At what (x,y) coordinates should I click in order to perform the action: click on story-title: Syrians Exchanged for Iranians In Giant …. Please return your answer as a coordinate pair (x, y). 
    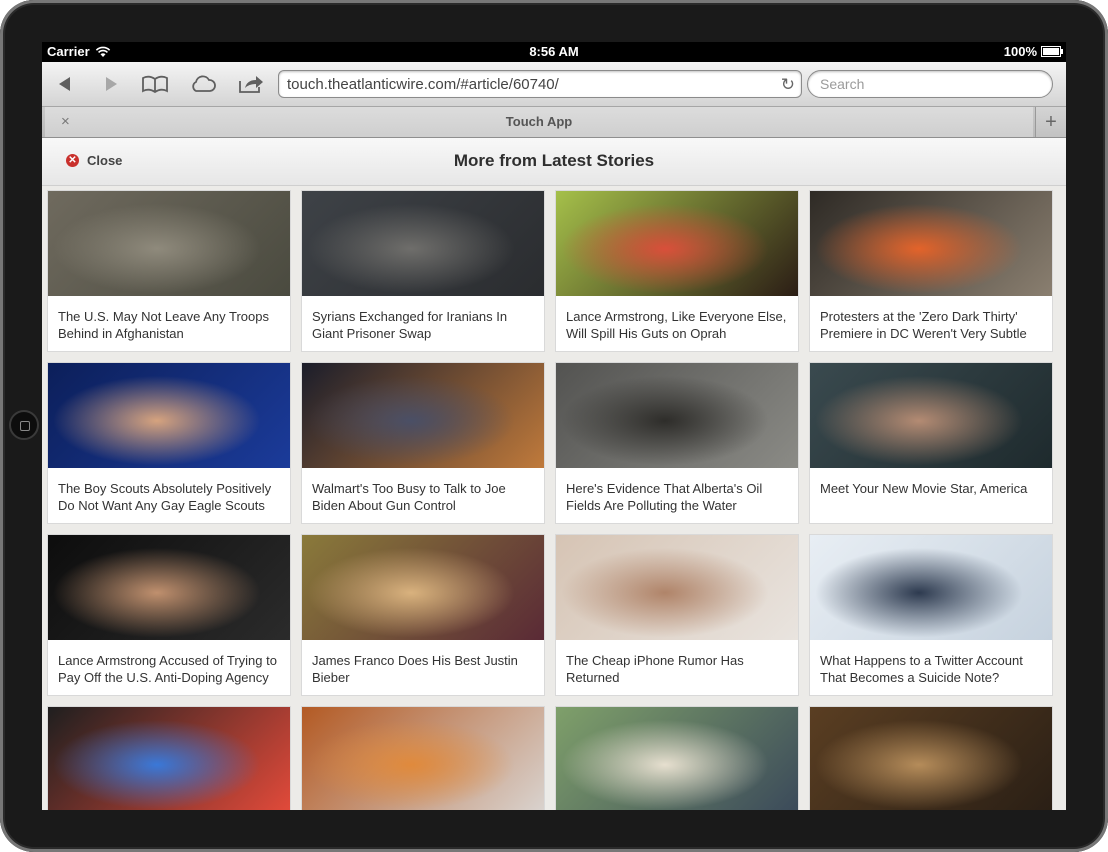
    Looking at the image, I should click on (410, 325).